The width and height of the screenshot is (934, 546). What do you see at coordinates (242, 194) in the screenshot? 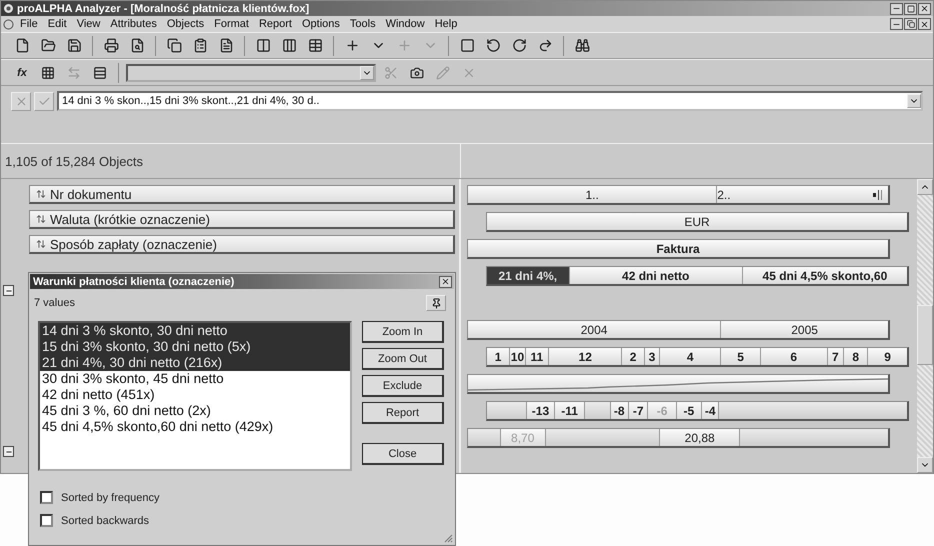
I see `attribute-button: Nr dokumentu` at bounding box center [242, 194].